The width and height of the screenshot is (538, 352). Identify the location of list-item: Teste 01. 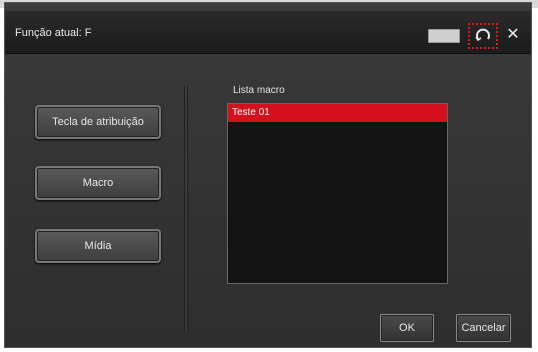
(337, 113).